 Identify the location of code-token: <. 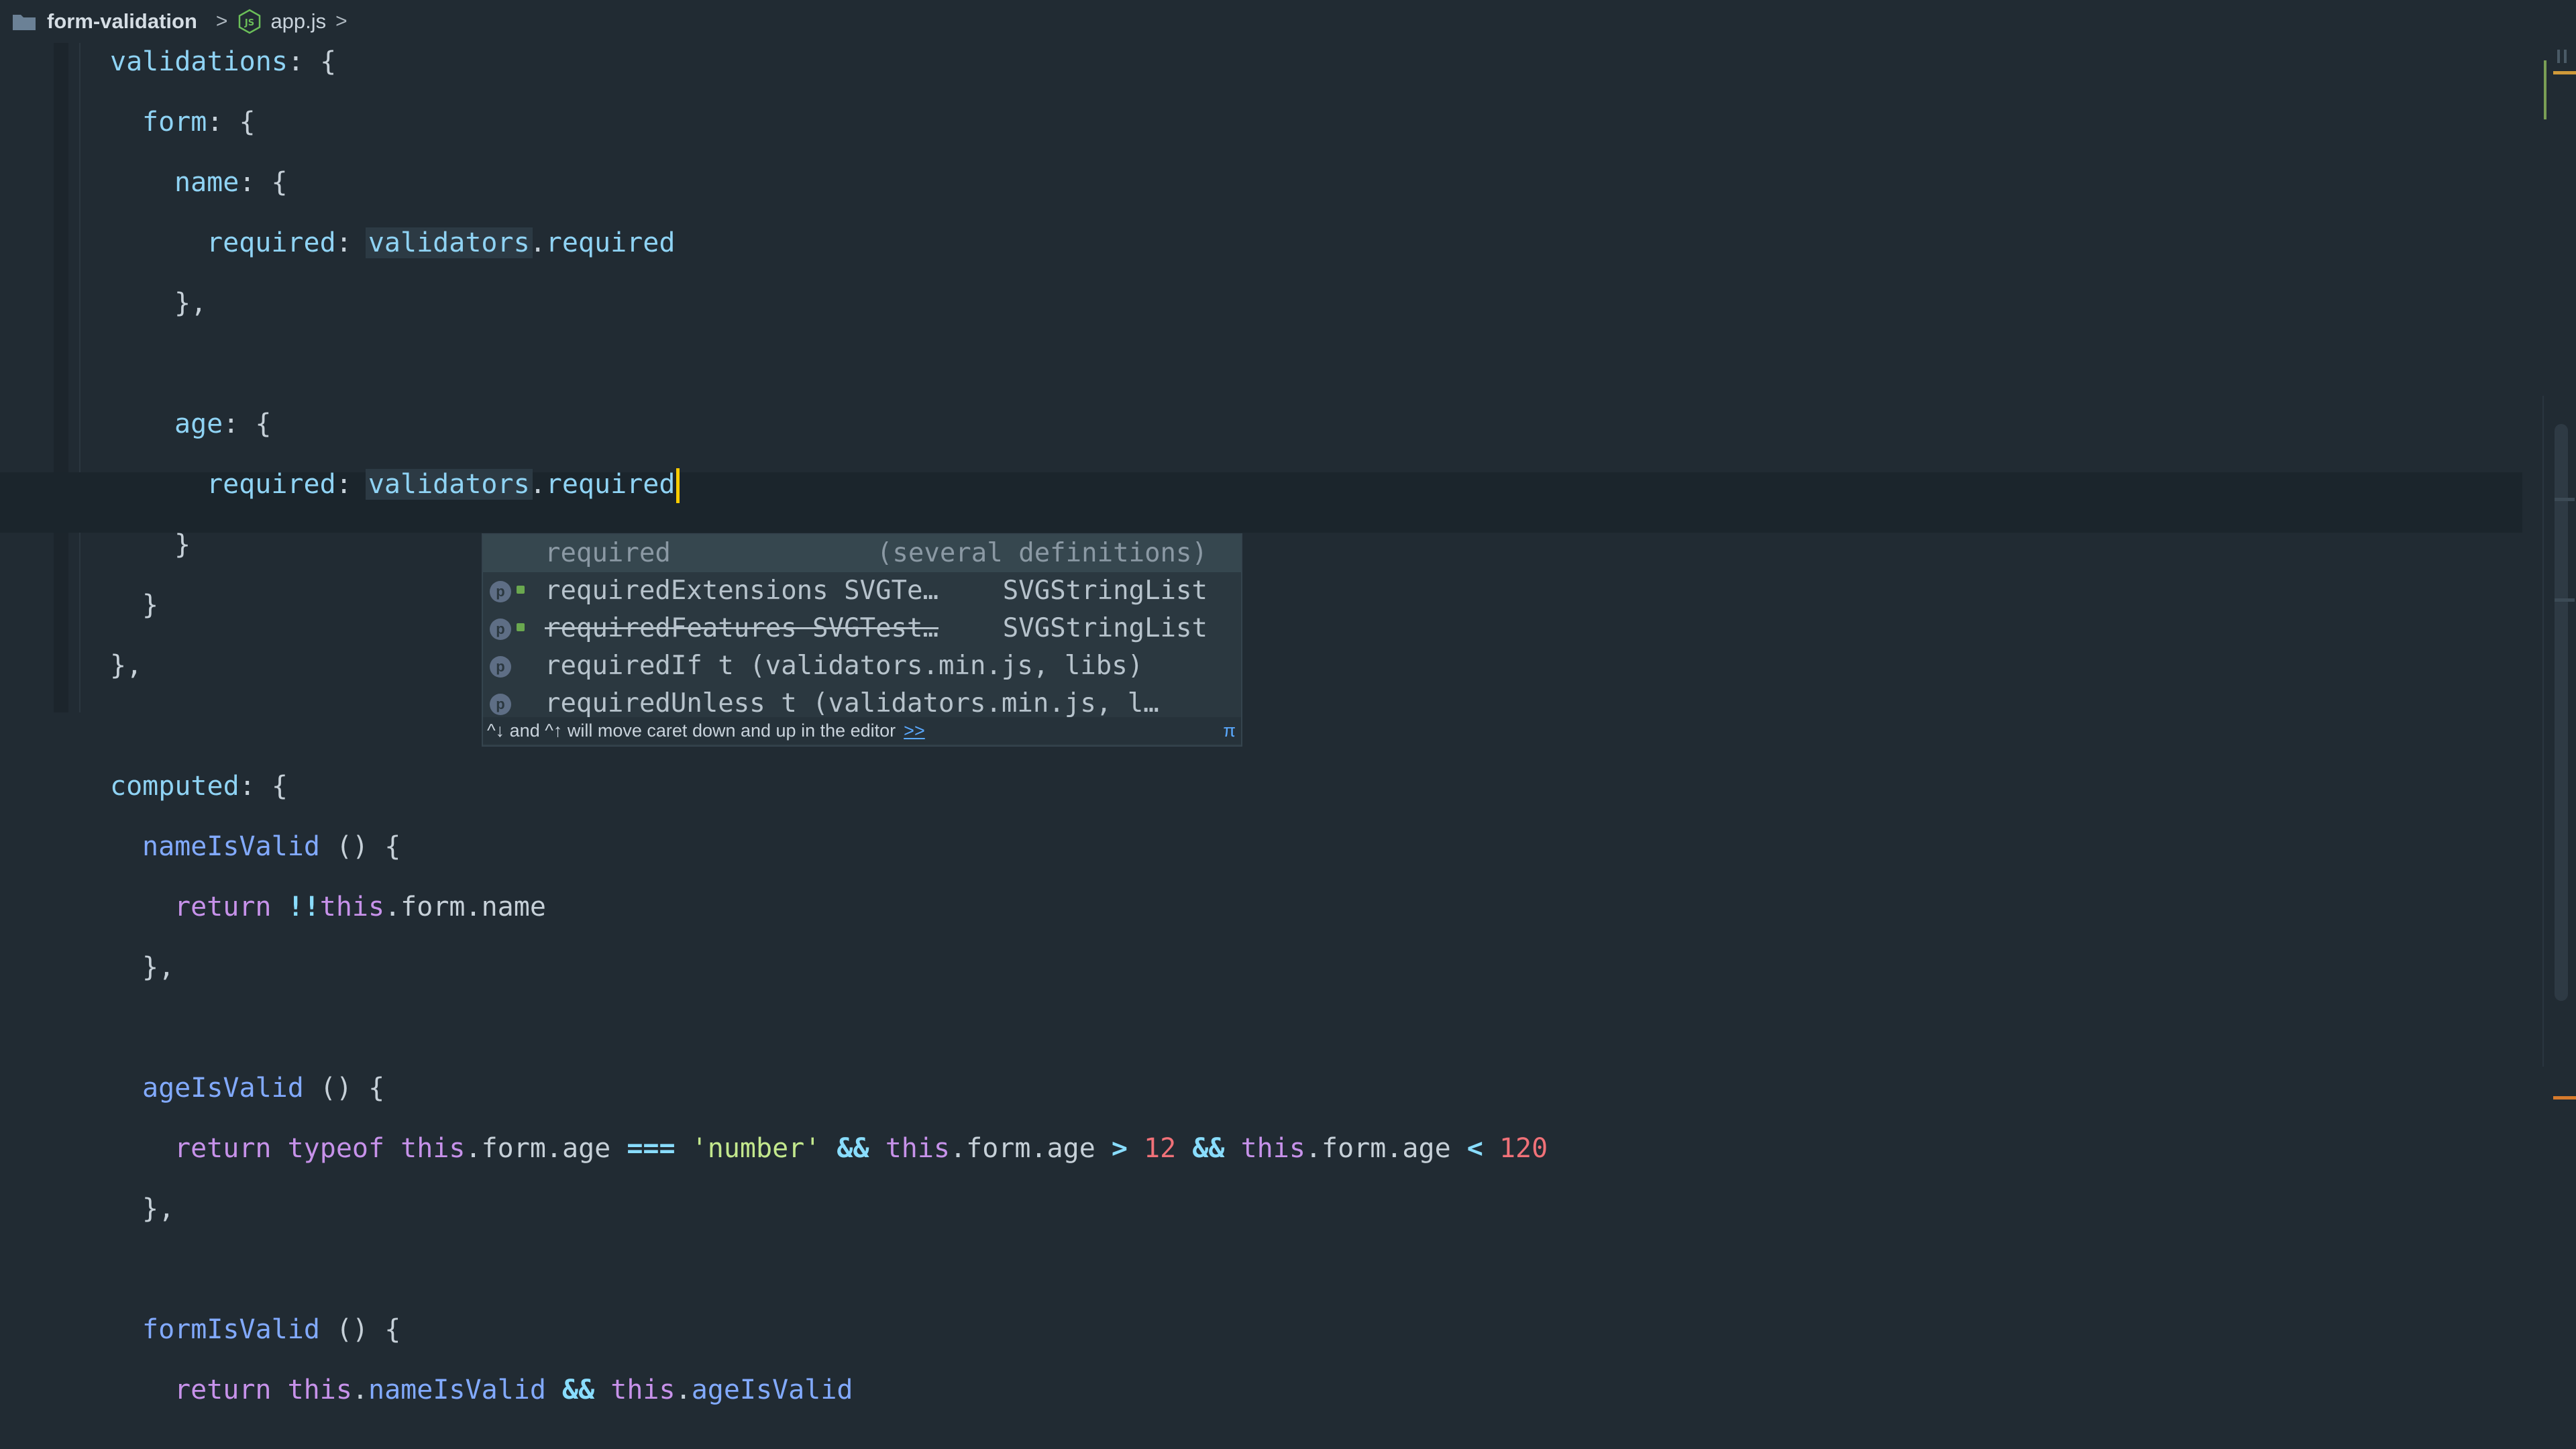
(1474, 1148).